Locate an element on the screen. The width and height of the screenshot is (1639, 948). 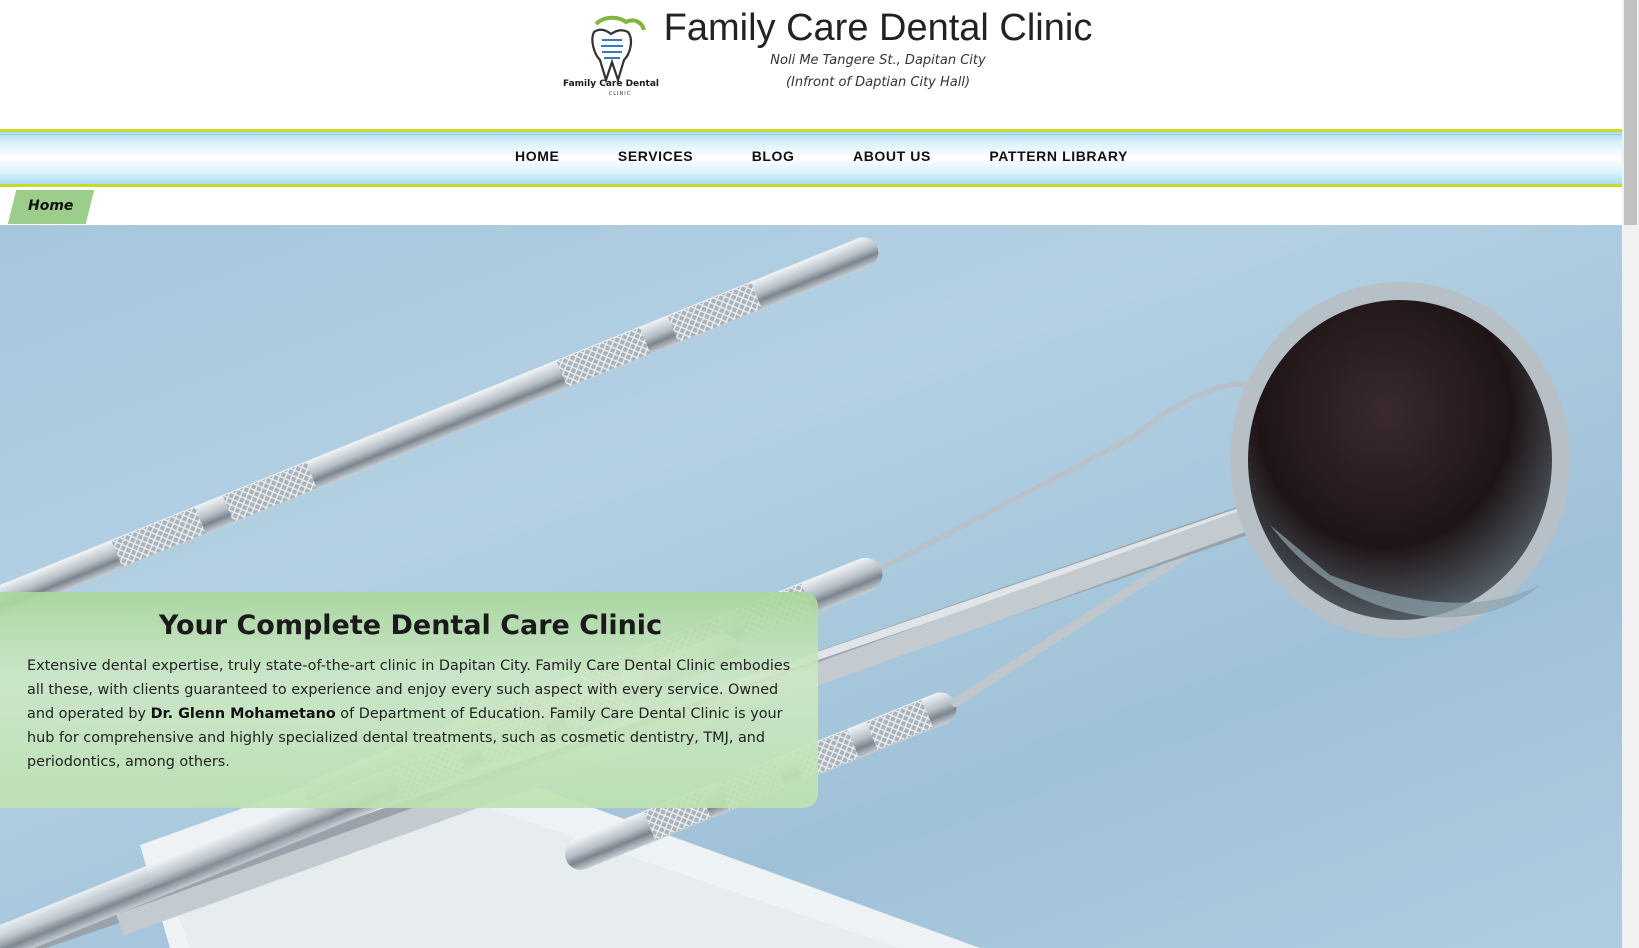
nav-item-pattern-library: PATTERN LIBRARY is located at coordinates (1058, 156).